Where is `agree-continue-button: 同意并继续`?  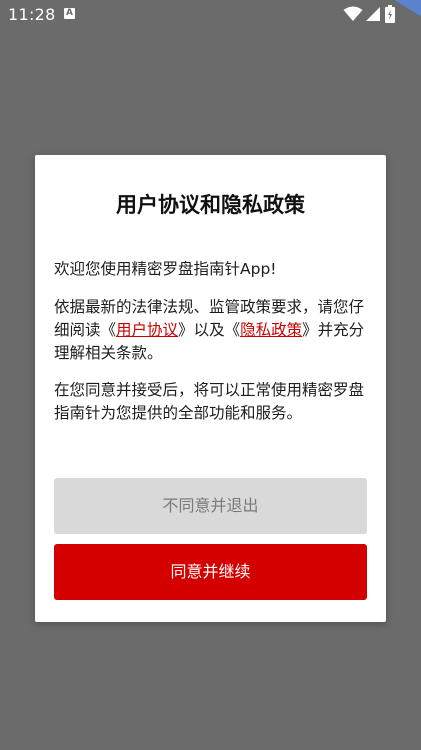 agree-continue-button: 同意并继续 is located at coordinates (210, 572).